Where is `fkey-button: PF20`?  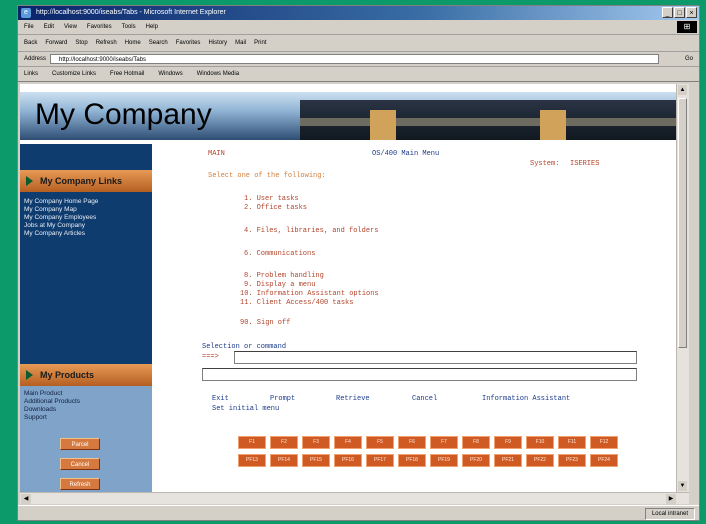 fkey-button: PF20 is located at coordinates (476, 460).